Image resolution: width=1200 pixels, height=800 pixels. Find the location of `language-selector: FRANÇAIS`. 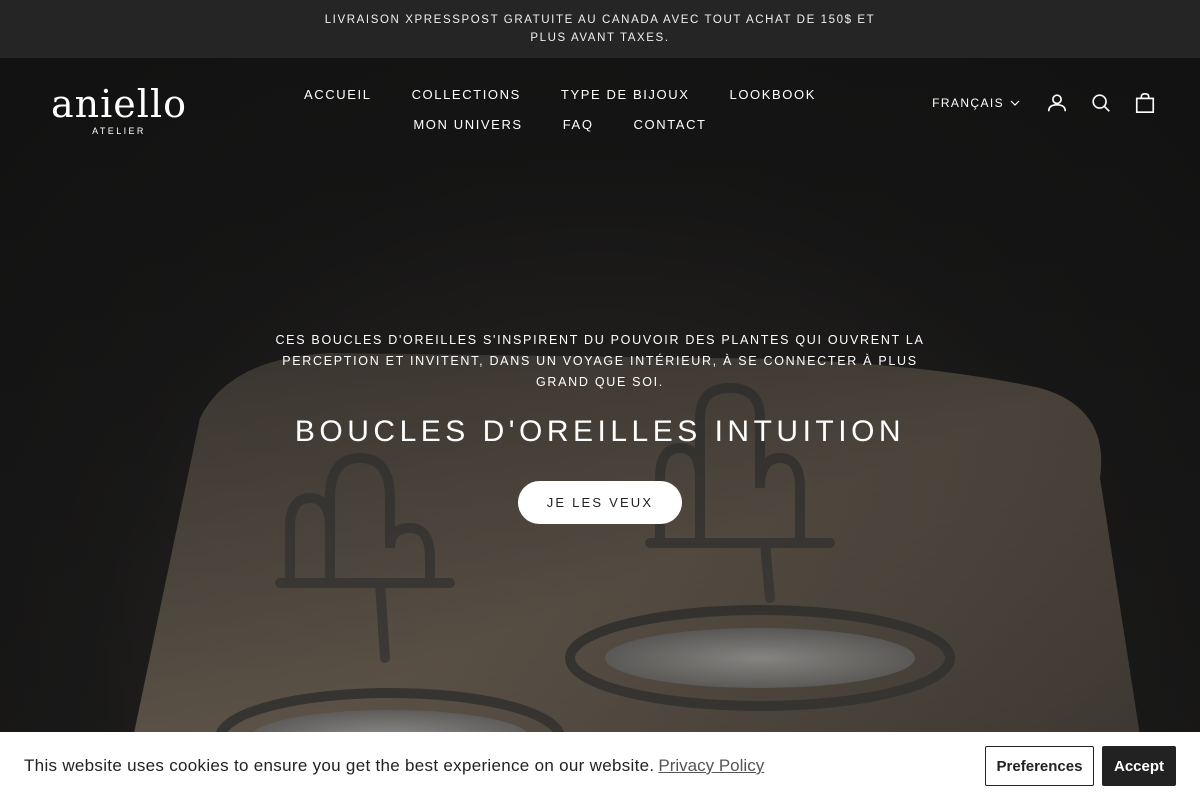

language-selector: FRANÇAIS is located at coordinates (976, 103).